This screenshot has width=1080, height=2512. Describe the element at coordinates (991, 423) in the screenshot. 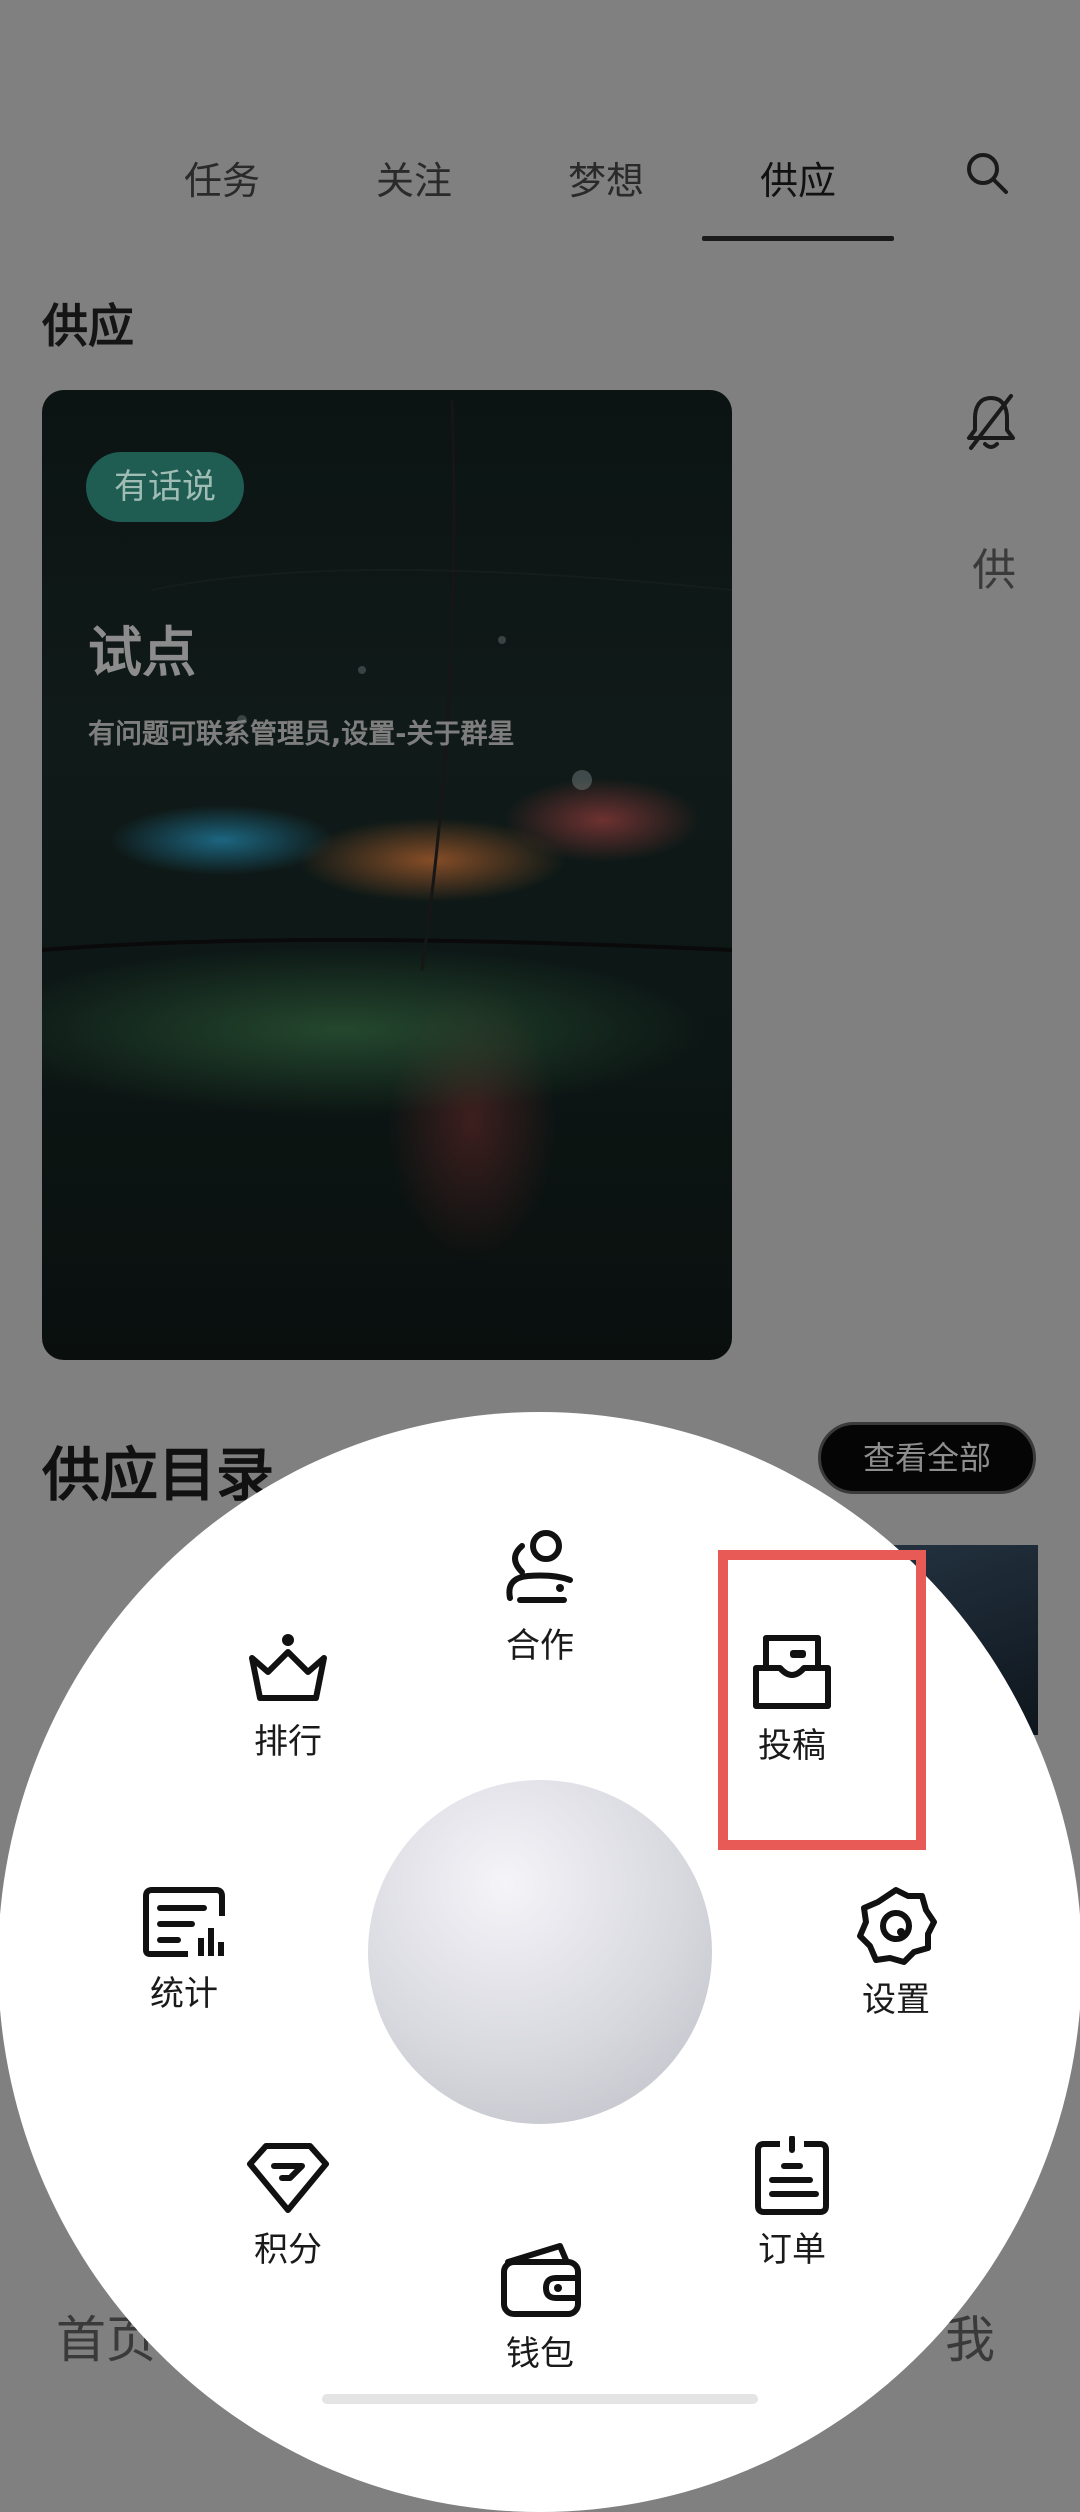

I see `bell-off-icon` at that location.